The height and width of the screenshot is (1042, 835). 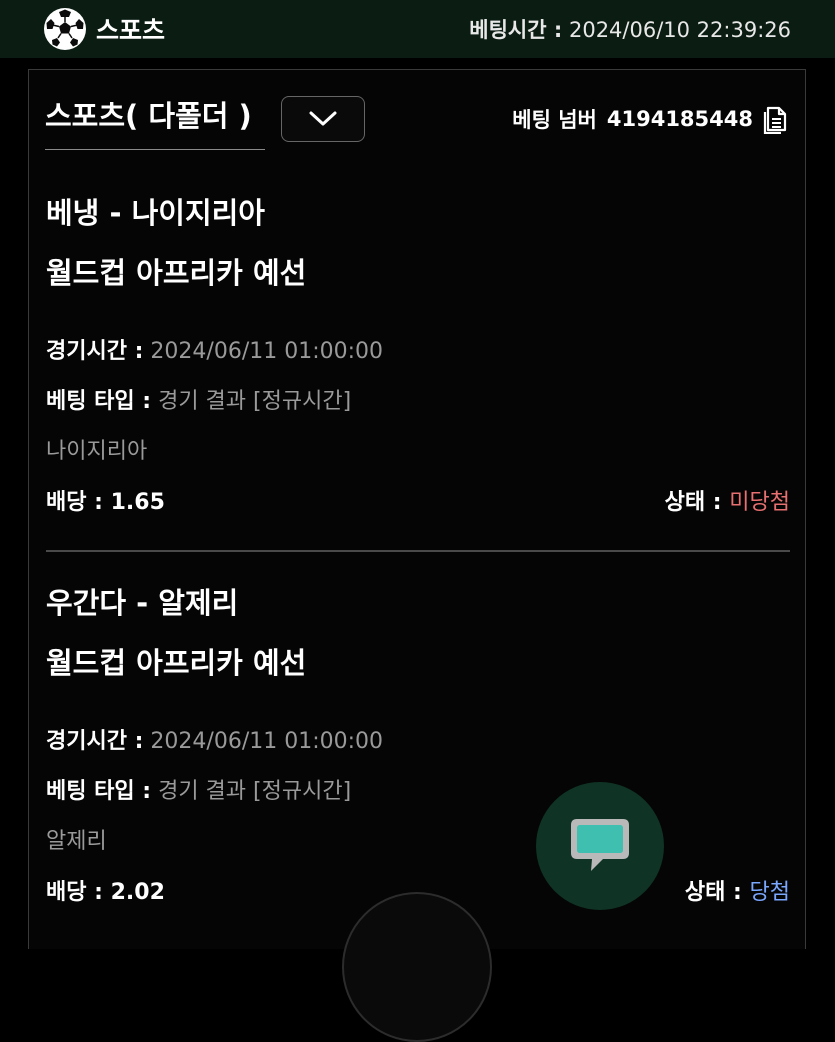 I want to click on bottom-floating-button, so click(x=417, y=967).